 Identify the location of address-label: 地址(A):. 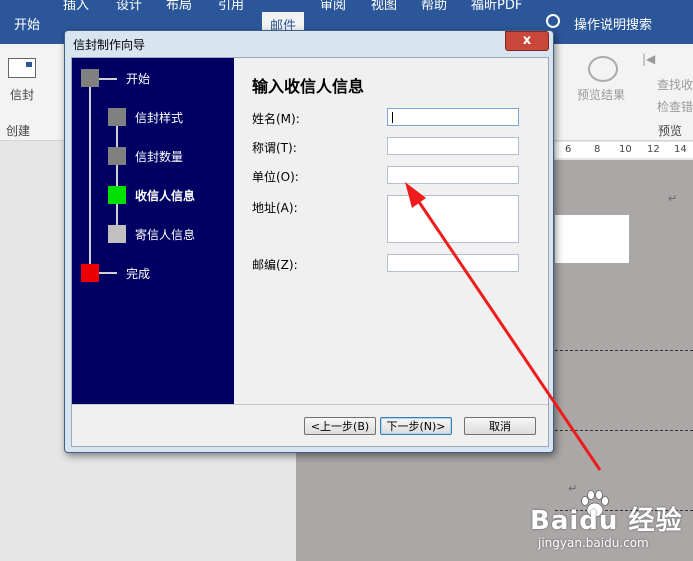
(275, 208).